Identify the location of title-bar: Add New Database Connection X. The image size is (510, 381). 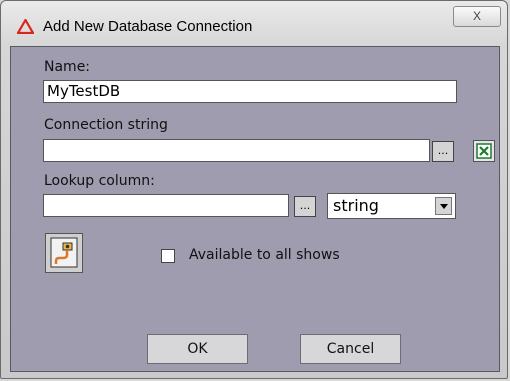
(254, 24).